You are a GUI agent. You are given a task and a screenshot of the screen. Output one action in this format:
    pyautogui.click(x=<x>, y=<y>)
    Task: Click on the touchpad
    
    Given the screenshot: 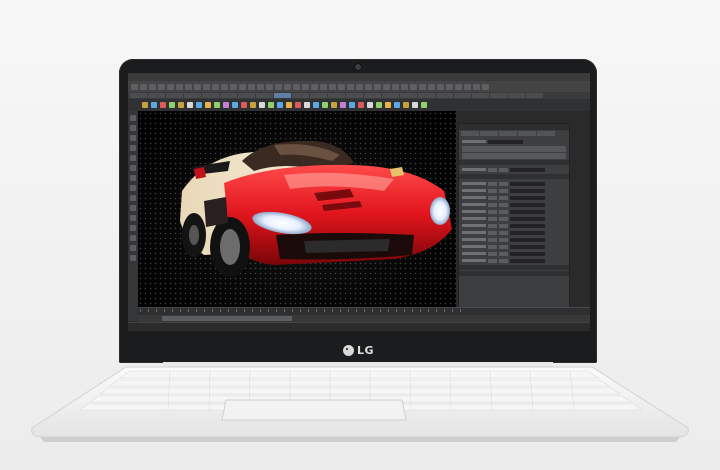 What is the action you would take?
    pyautogui.click(x=314, y=410)
    